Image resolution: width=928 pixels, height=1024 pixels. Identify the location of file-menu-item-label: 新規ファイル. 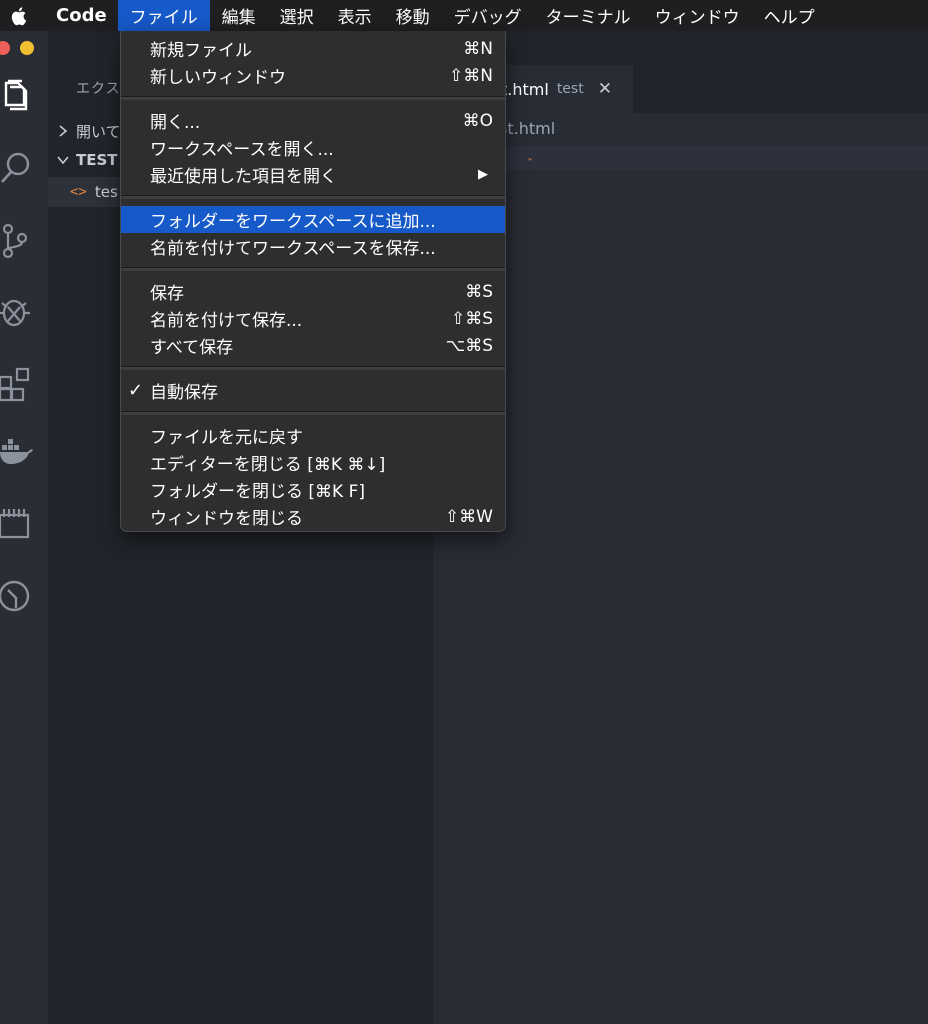
(201, 51).